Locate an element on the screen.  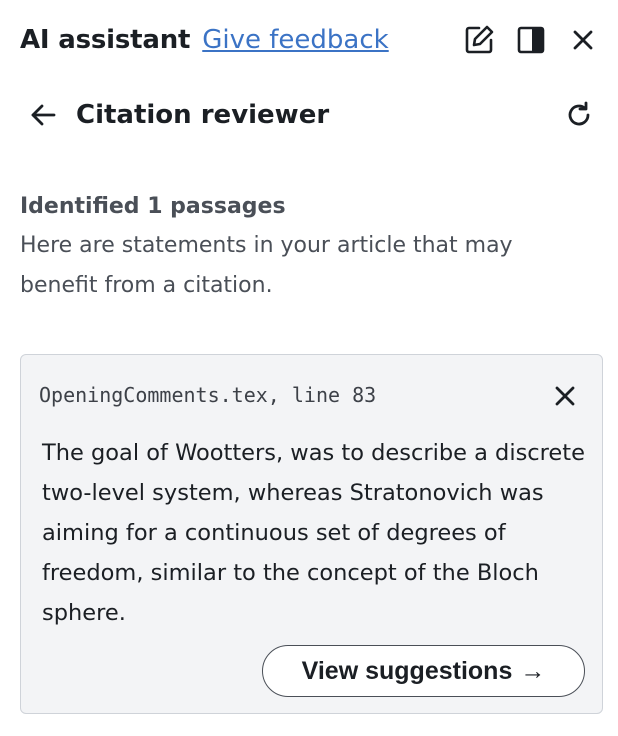
dismiss-passage-icon is located at coordinates (565, 396).